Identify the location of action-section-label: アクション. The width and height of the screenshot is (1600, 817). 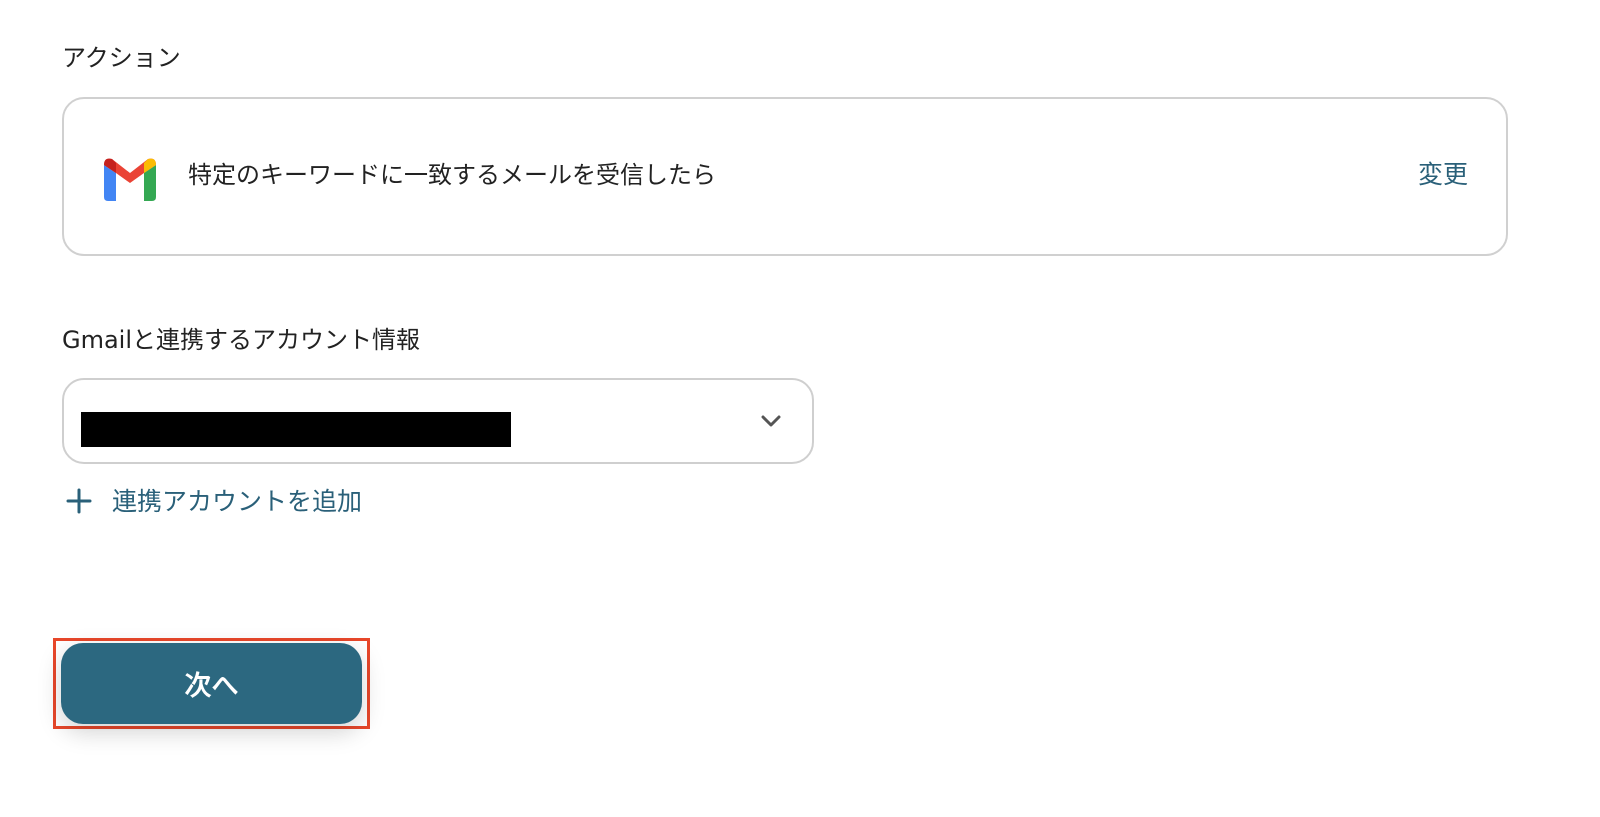
(121, 58).